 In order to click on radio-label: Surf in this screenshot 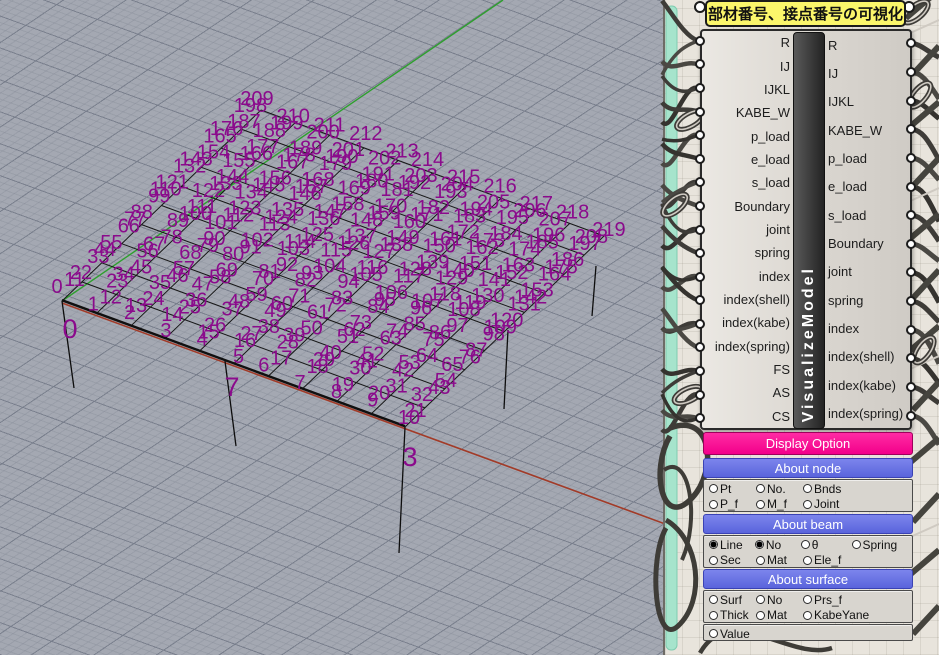, I will do `click(731, 599)`.